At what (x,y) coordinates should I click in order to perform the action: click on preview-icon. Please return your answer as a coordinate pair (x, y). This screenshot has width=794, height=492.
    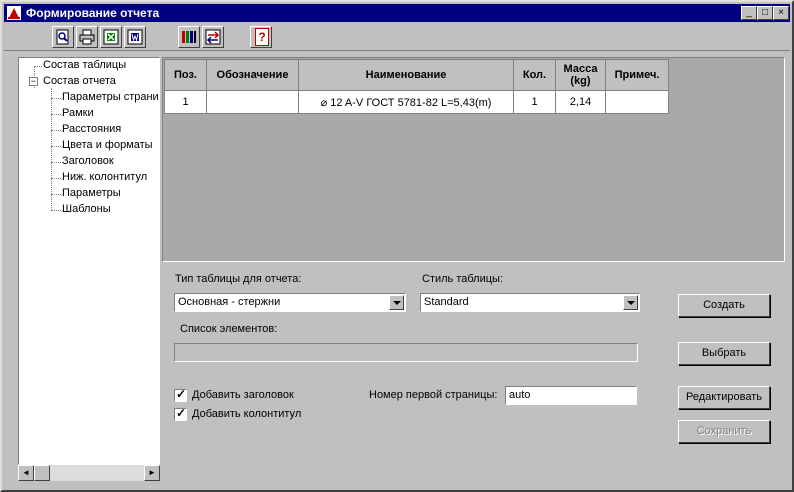
    Looking at the image, I should click on (62, 37).